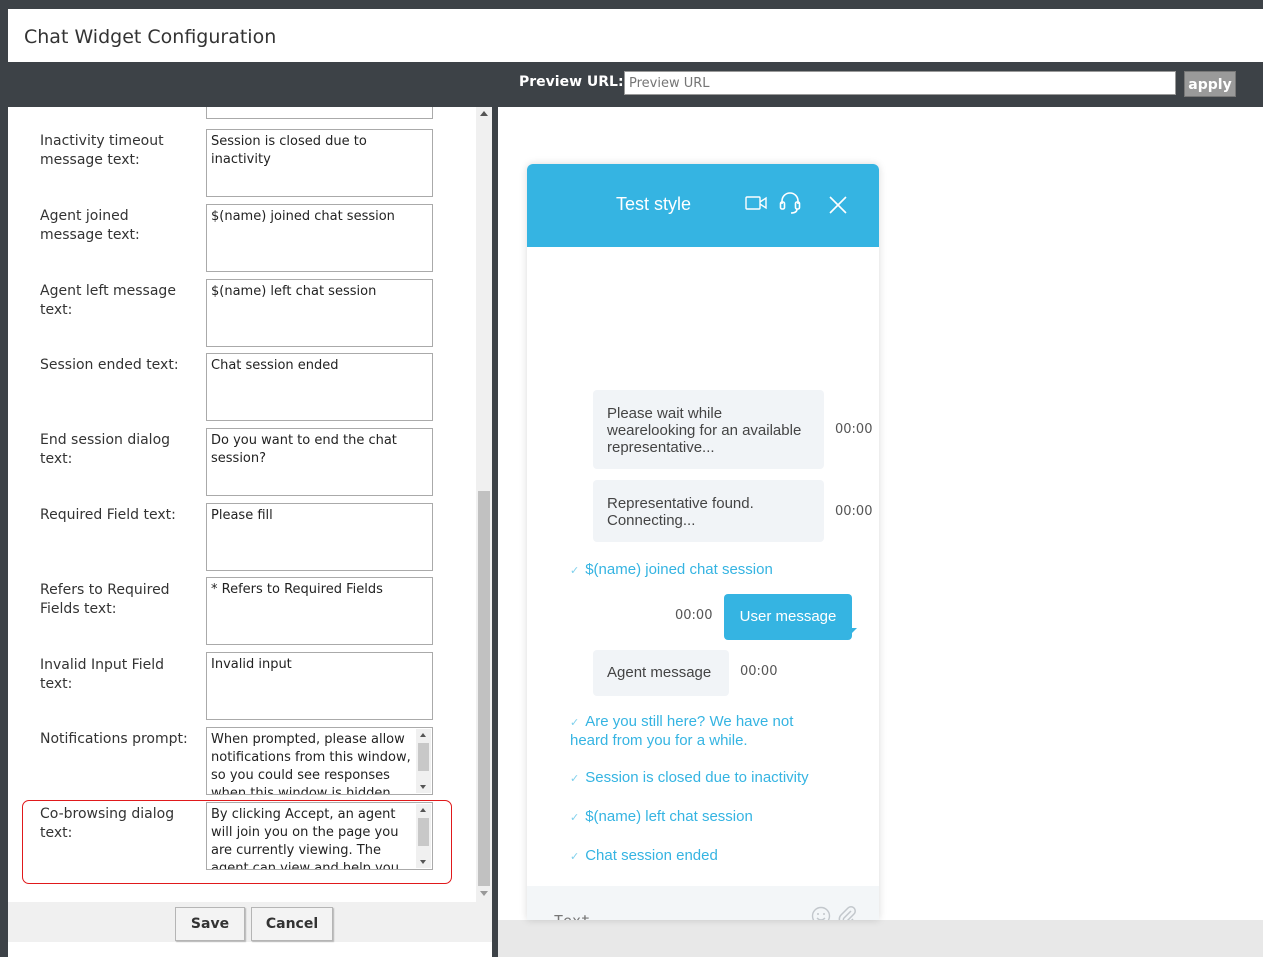  I want to click on window-title: Chat Widget Configuration, so click(150, 37).